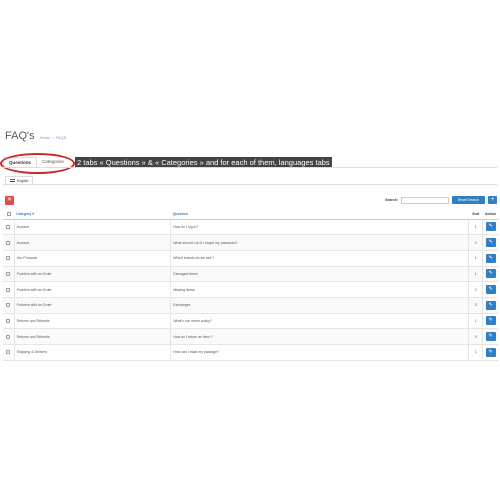  I want to click on table-row: Our Products Which brands do we sell ? 1 ✎, so click(250, 258).